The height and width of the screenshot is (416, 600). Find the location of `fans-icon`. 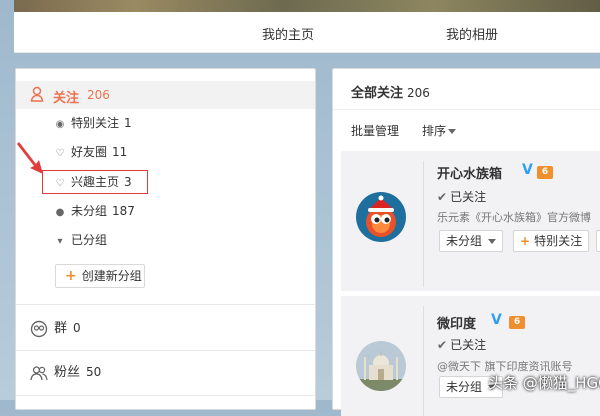

fans-icon is located at coordinates (39, 372).